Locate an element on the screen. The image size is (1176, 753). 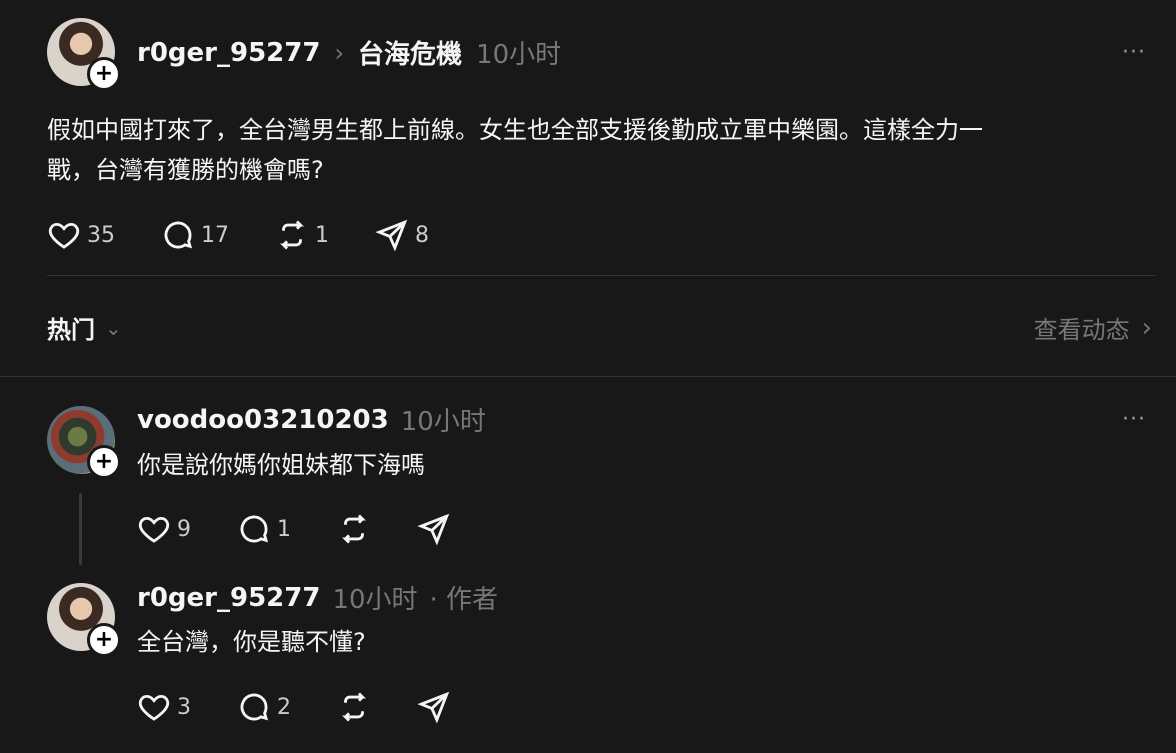
post-topic: 台海危機 is located at coordinates (410, 52).